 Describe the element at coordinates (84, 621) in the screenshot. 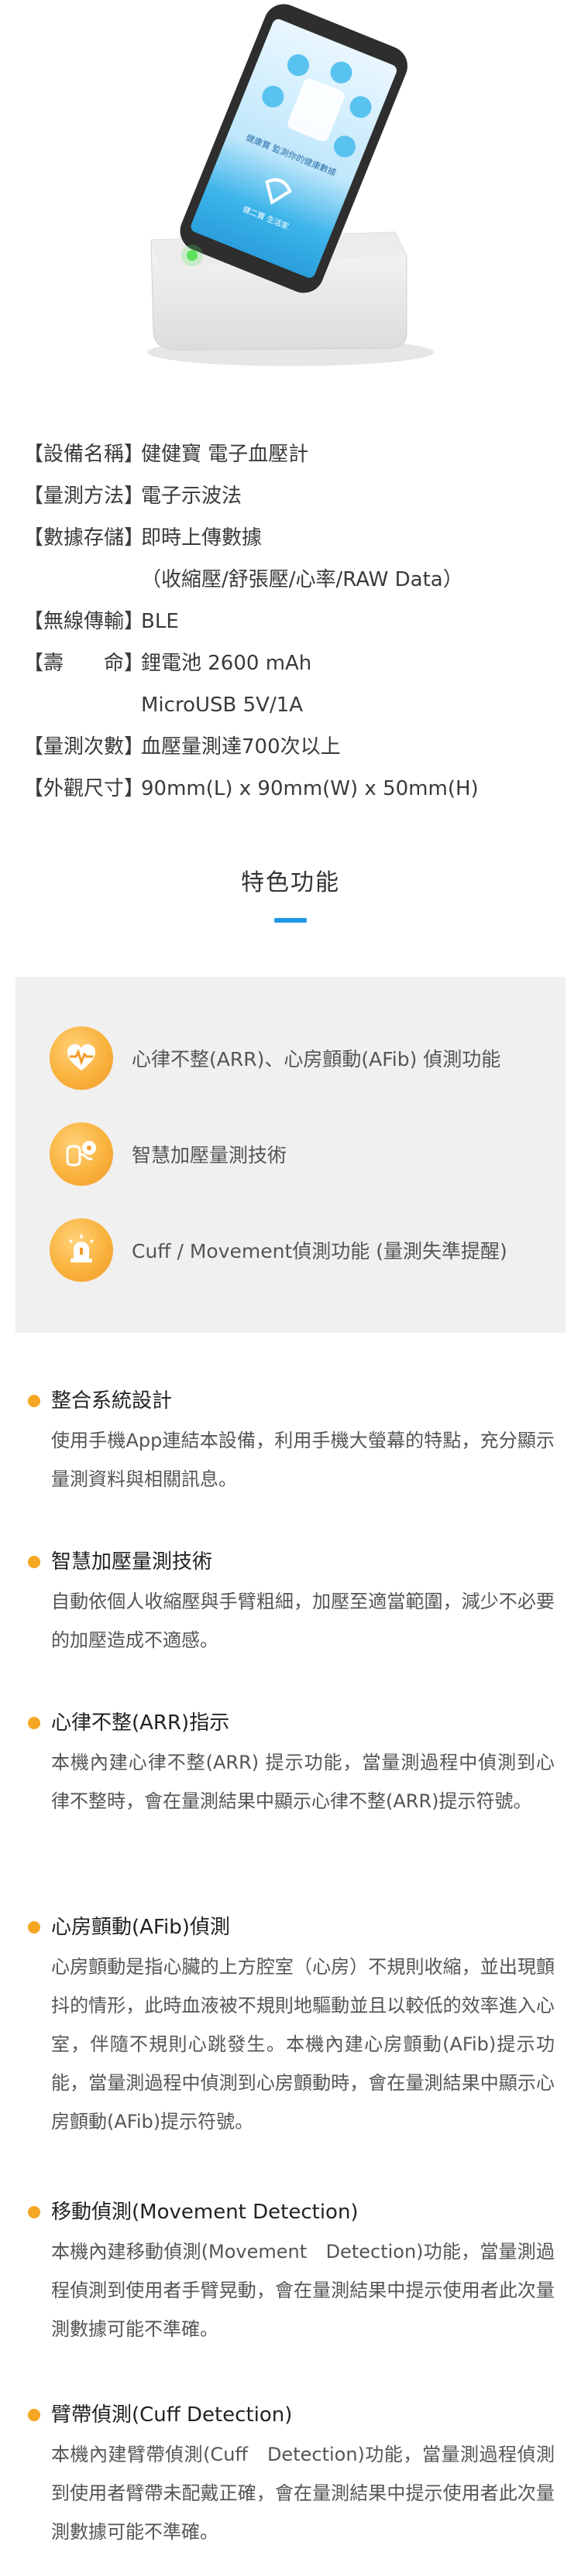

I see `spec-label: 【無線傳輸】` at that location.